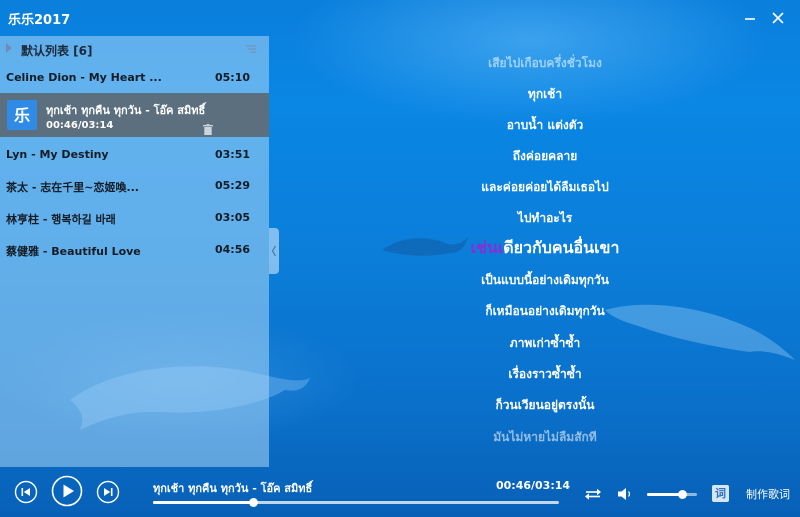 The height and width of the screenshot is (517, 800). I want to click on track-position: 00:46/03:14, so click(80, 125).